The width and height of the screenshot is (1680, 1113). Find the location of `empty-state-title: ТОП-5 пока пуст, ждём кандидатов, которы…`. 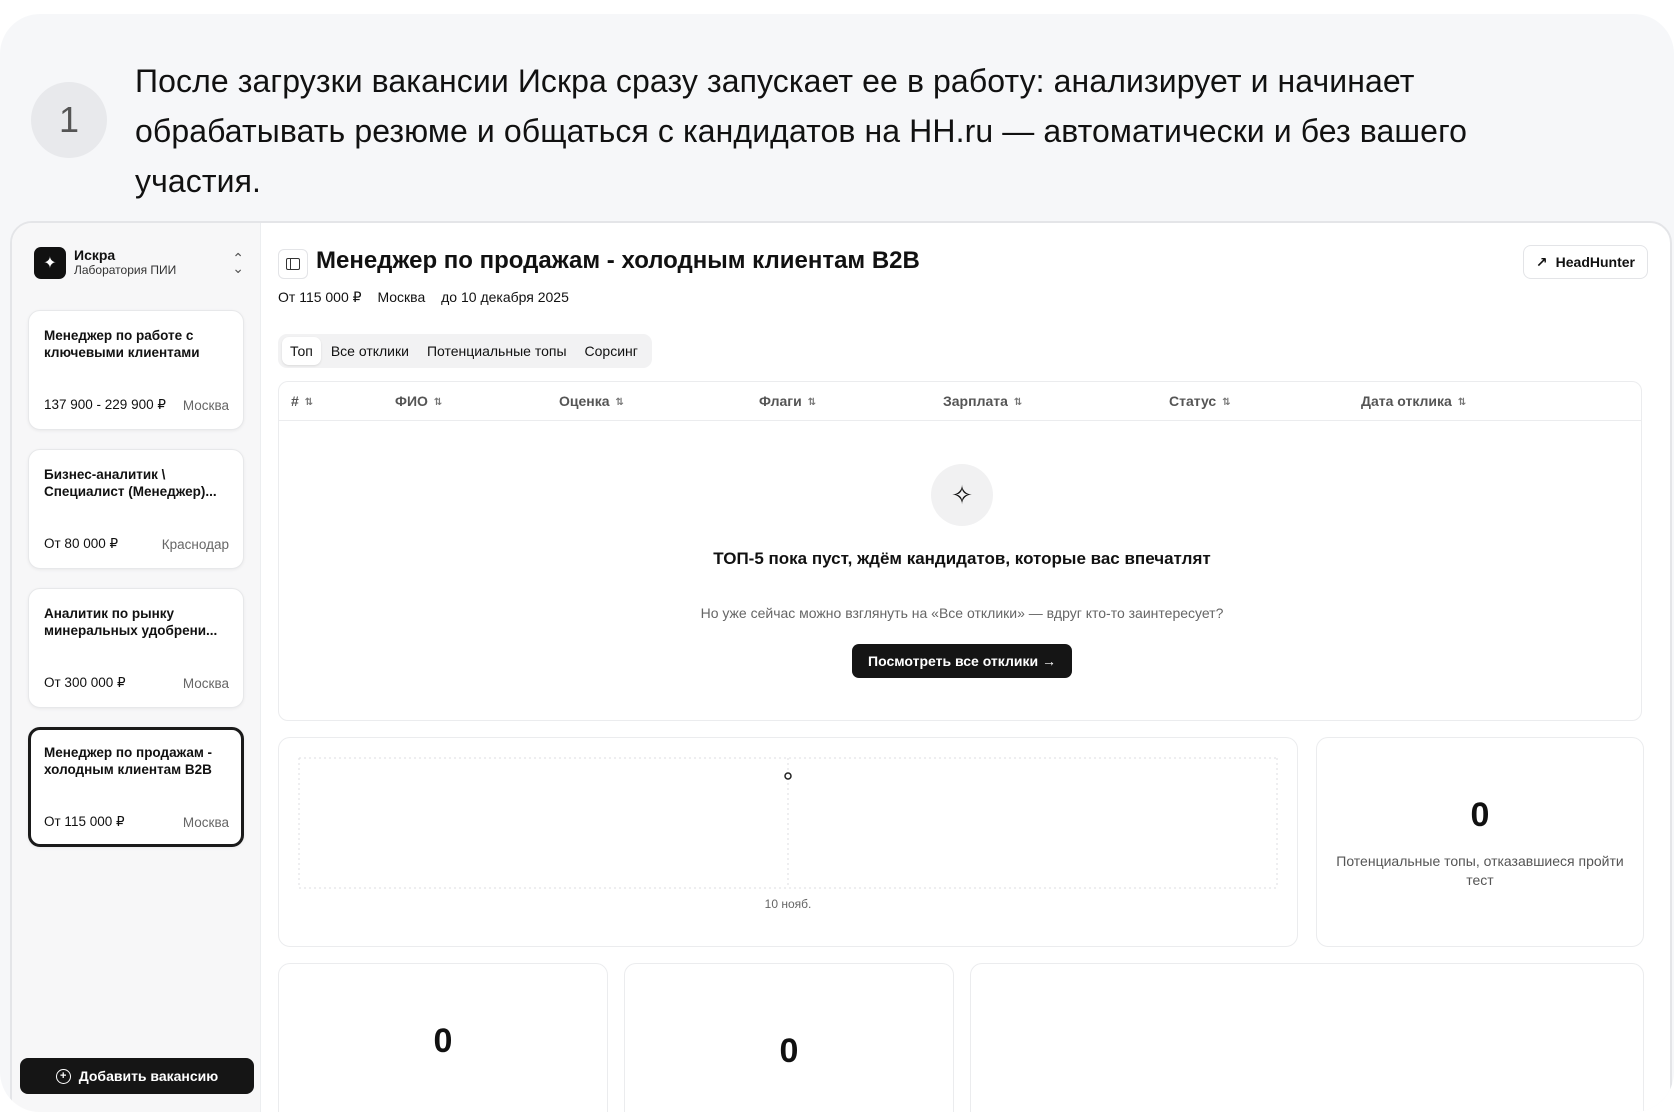

empty-state-title: ТОП-5 пока пуст, ждём кандидатов, которы… is located at coordinates (962, 558).